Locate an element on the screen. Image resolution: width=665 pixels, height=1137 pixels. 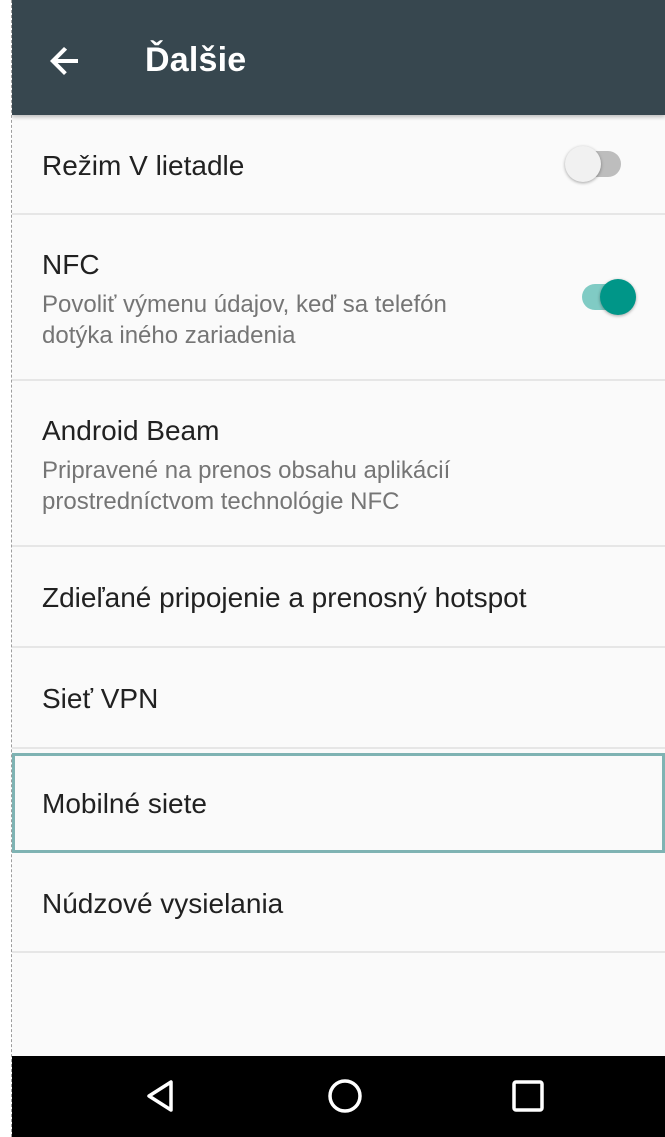
square-recents-icon is located at coordinates (528, 1096).